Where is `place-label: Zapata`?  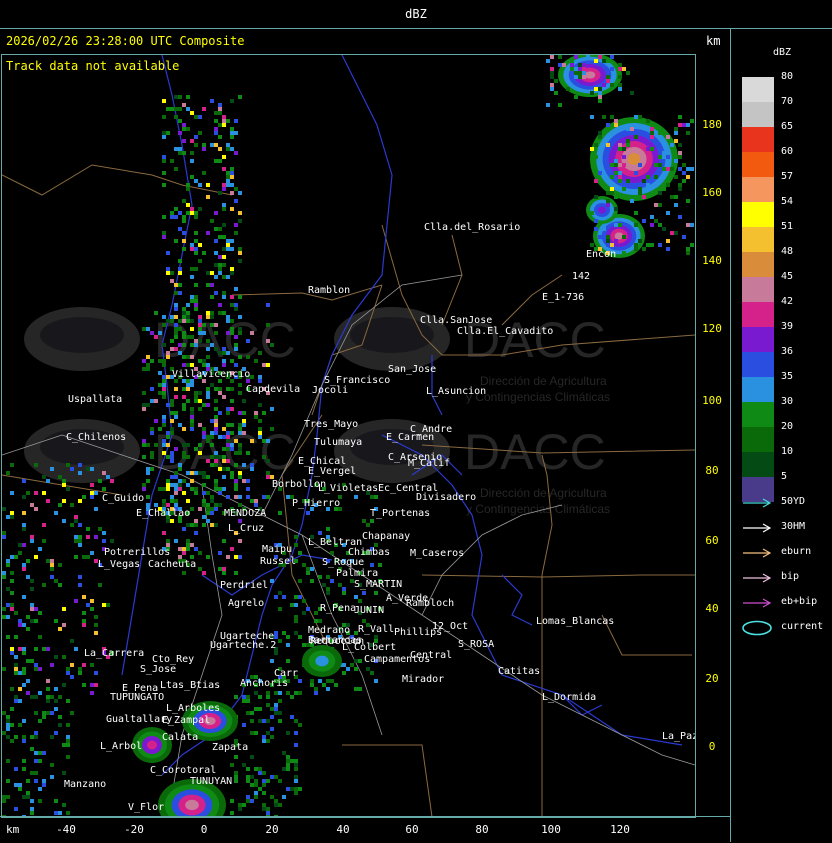 place-label: Zapata is located at coordinates (230, 747).